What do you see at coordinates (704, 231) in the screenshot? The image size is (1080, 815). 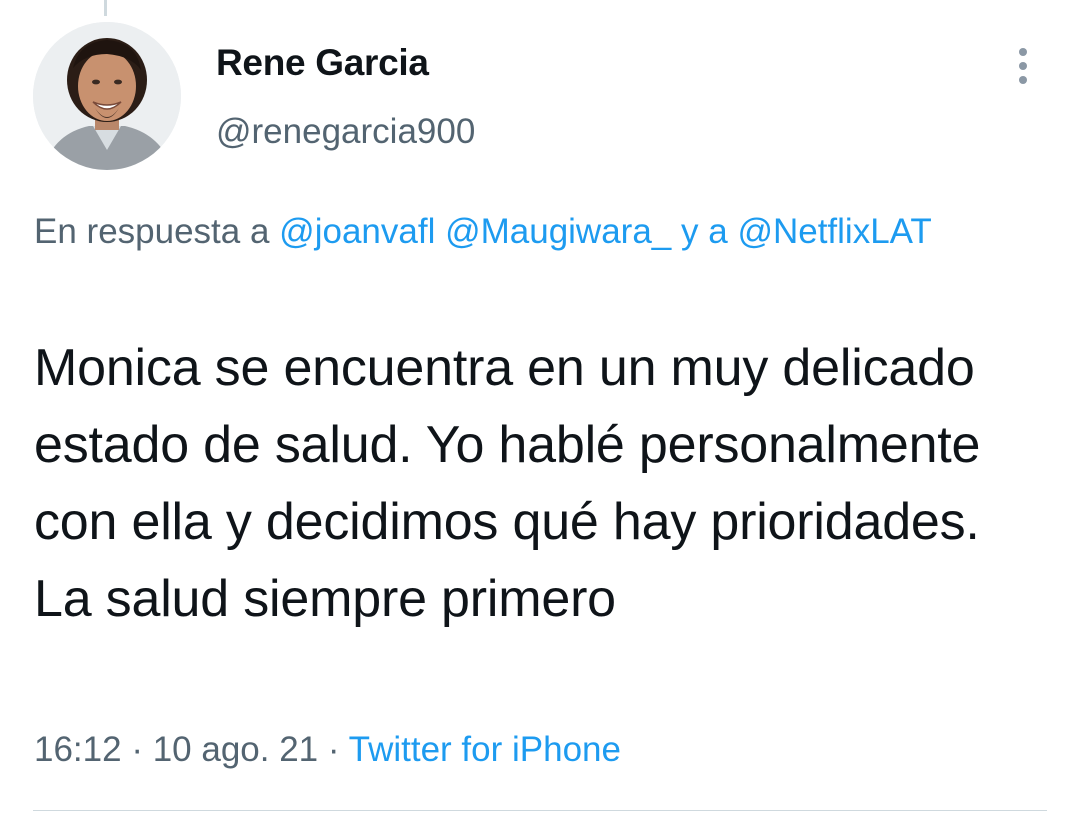 I see `reply-conjunction: y a` at bounding box center [704, 231].